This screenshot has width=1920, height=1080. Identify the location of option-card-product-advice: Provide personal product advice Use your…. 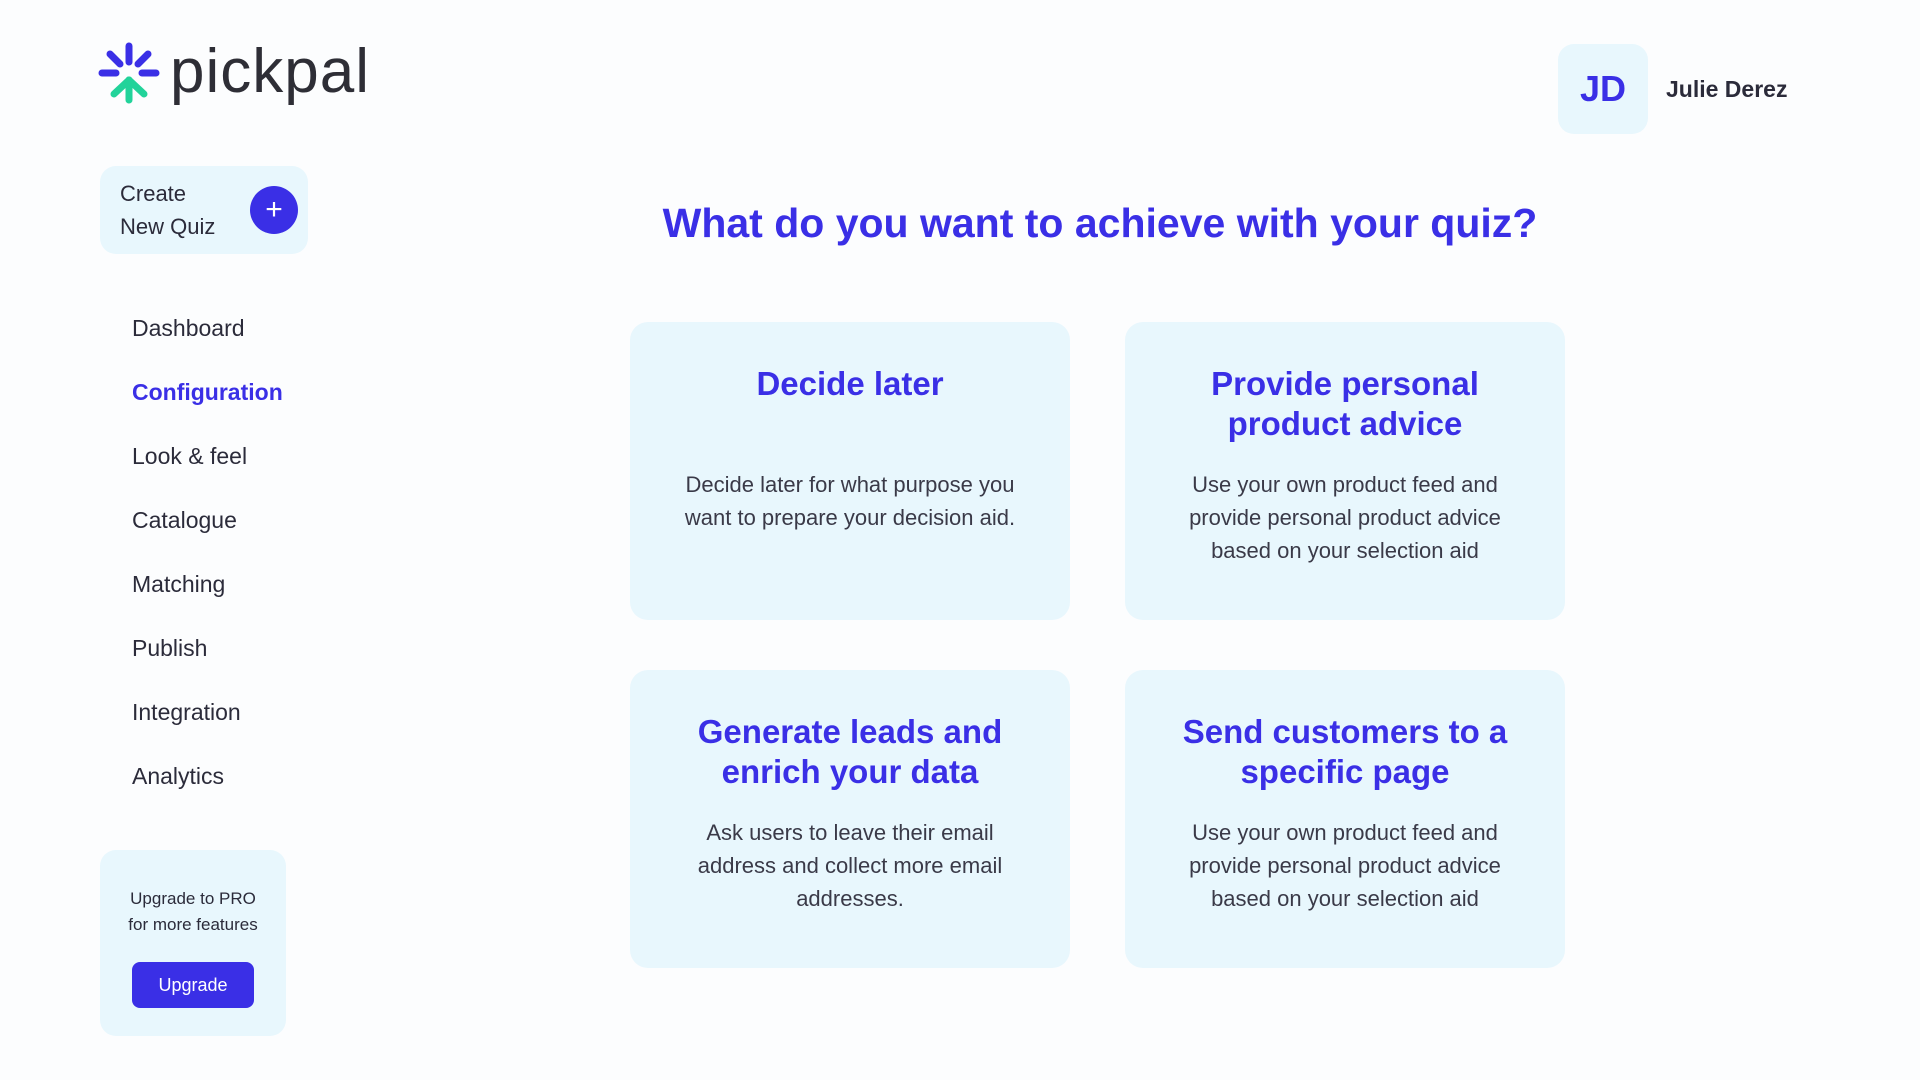
(1345, 471).